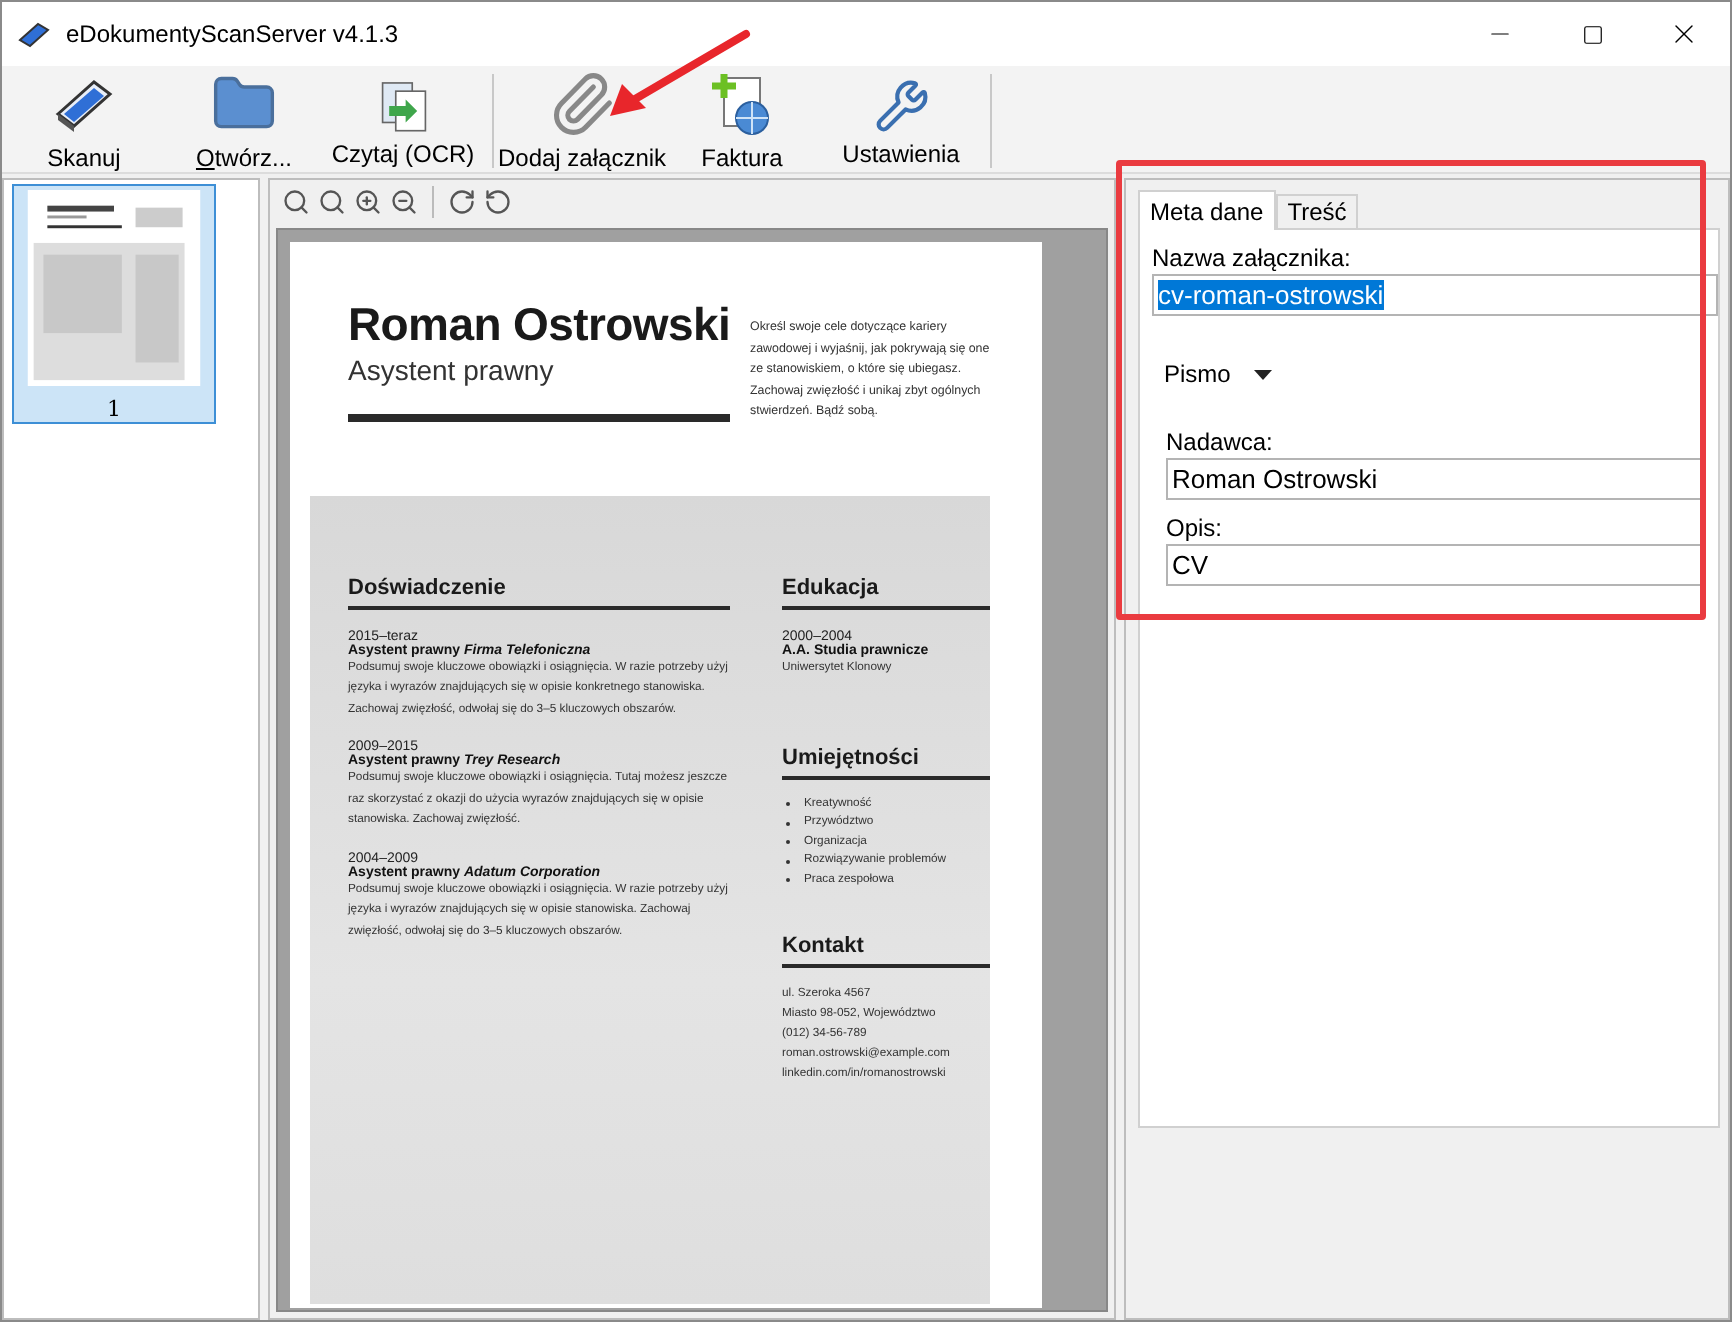  I want to click on rotate-right-icon, so click(462, 202).